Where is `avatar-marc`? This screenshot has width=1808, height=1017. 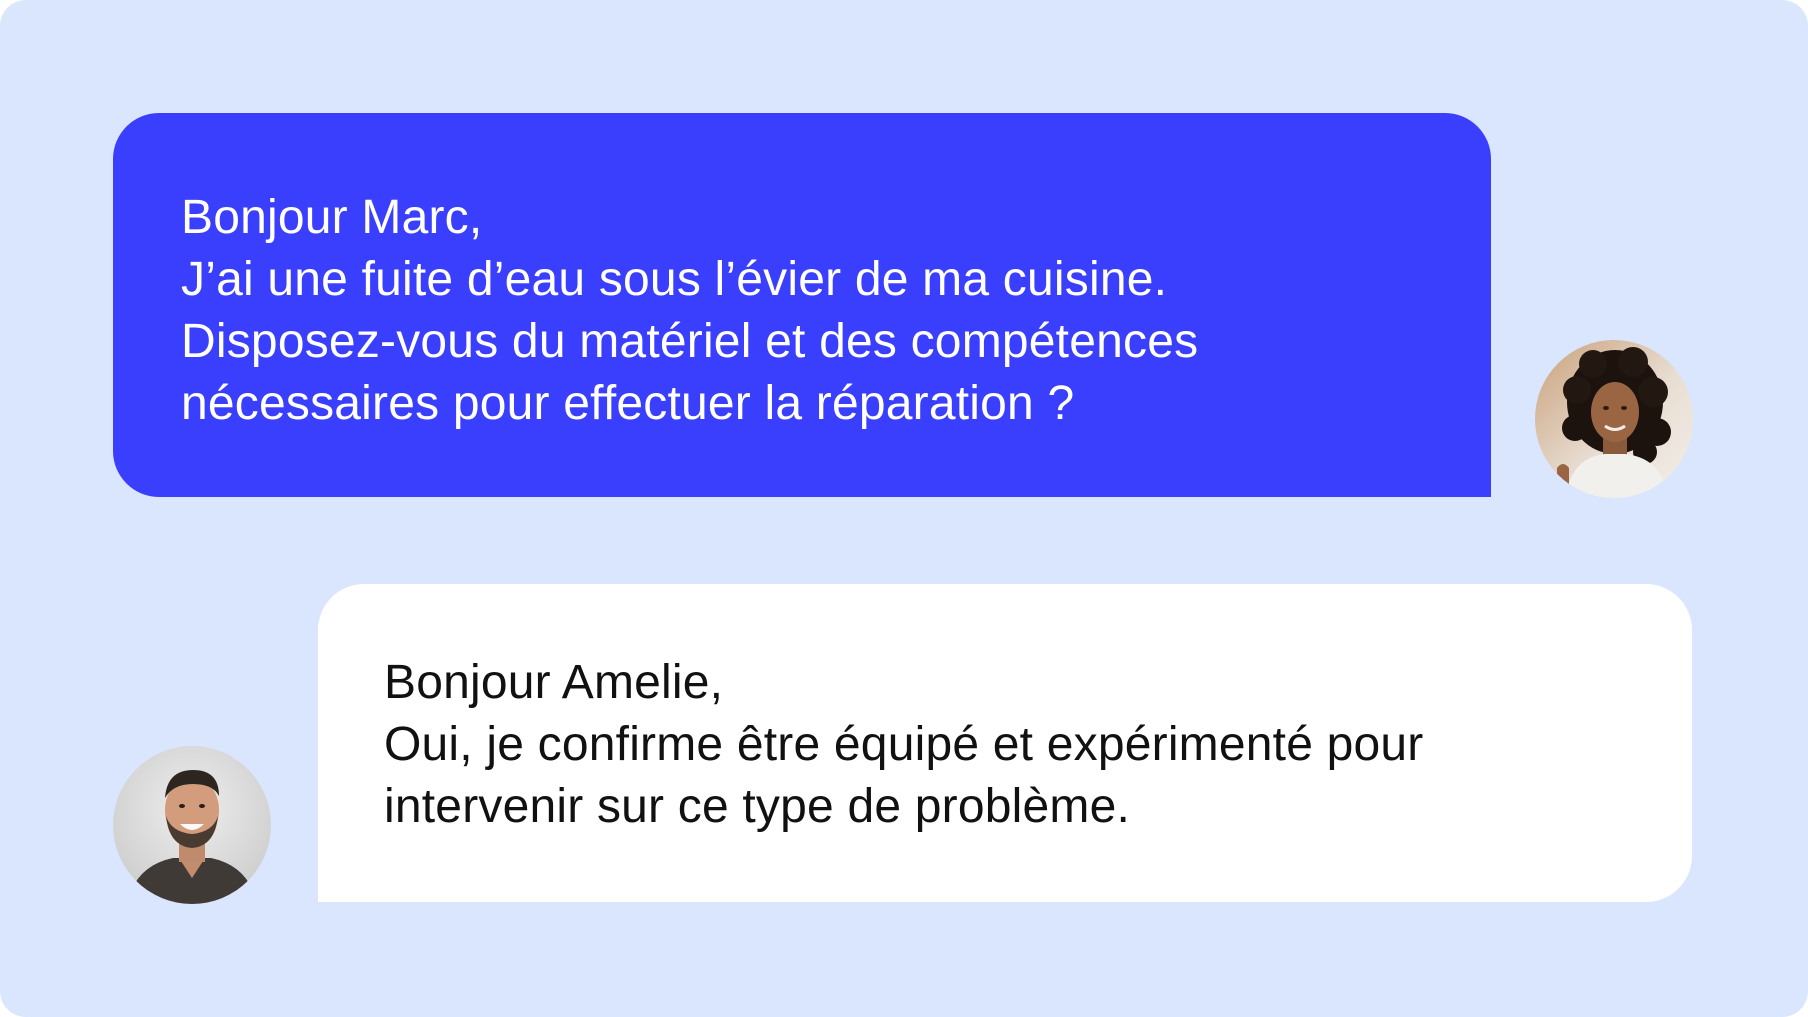
avatar-marc is located at coordinates (192, 825).